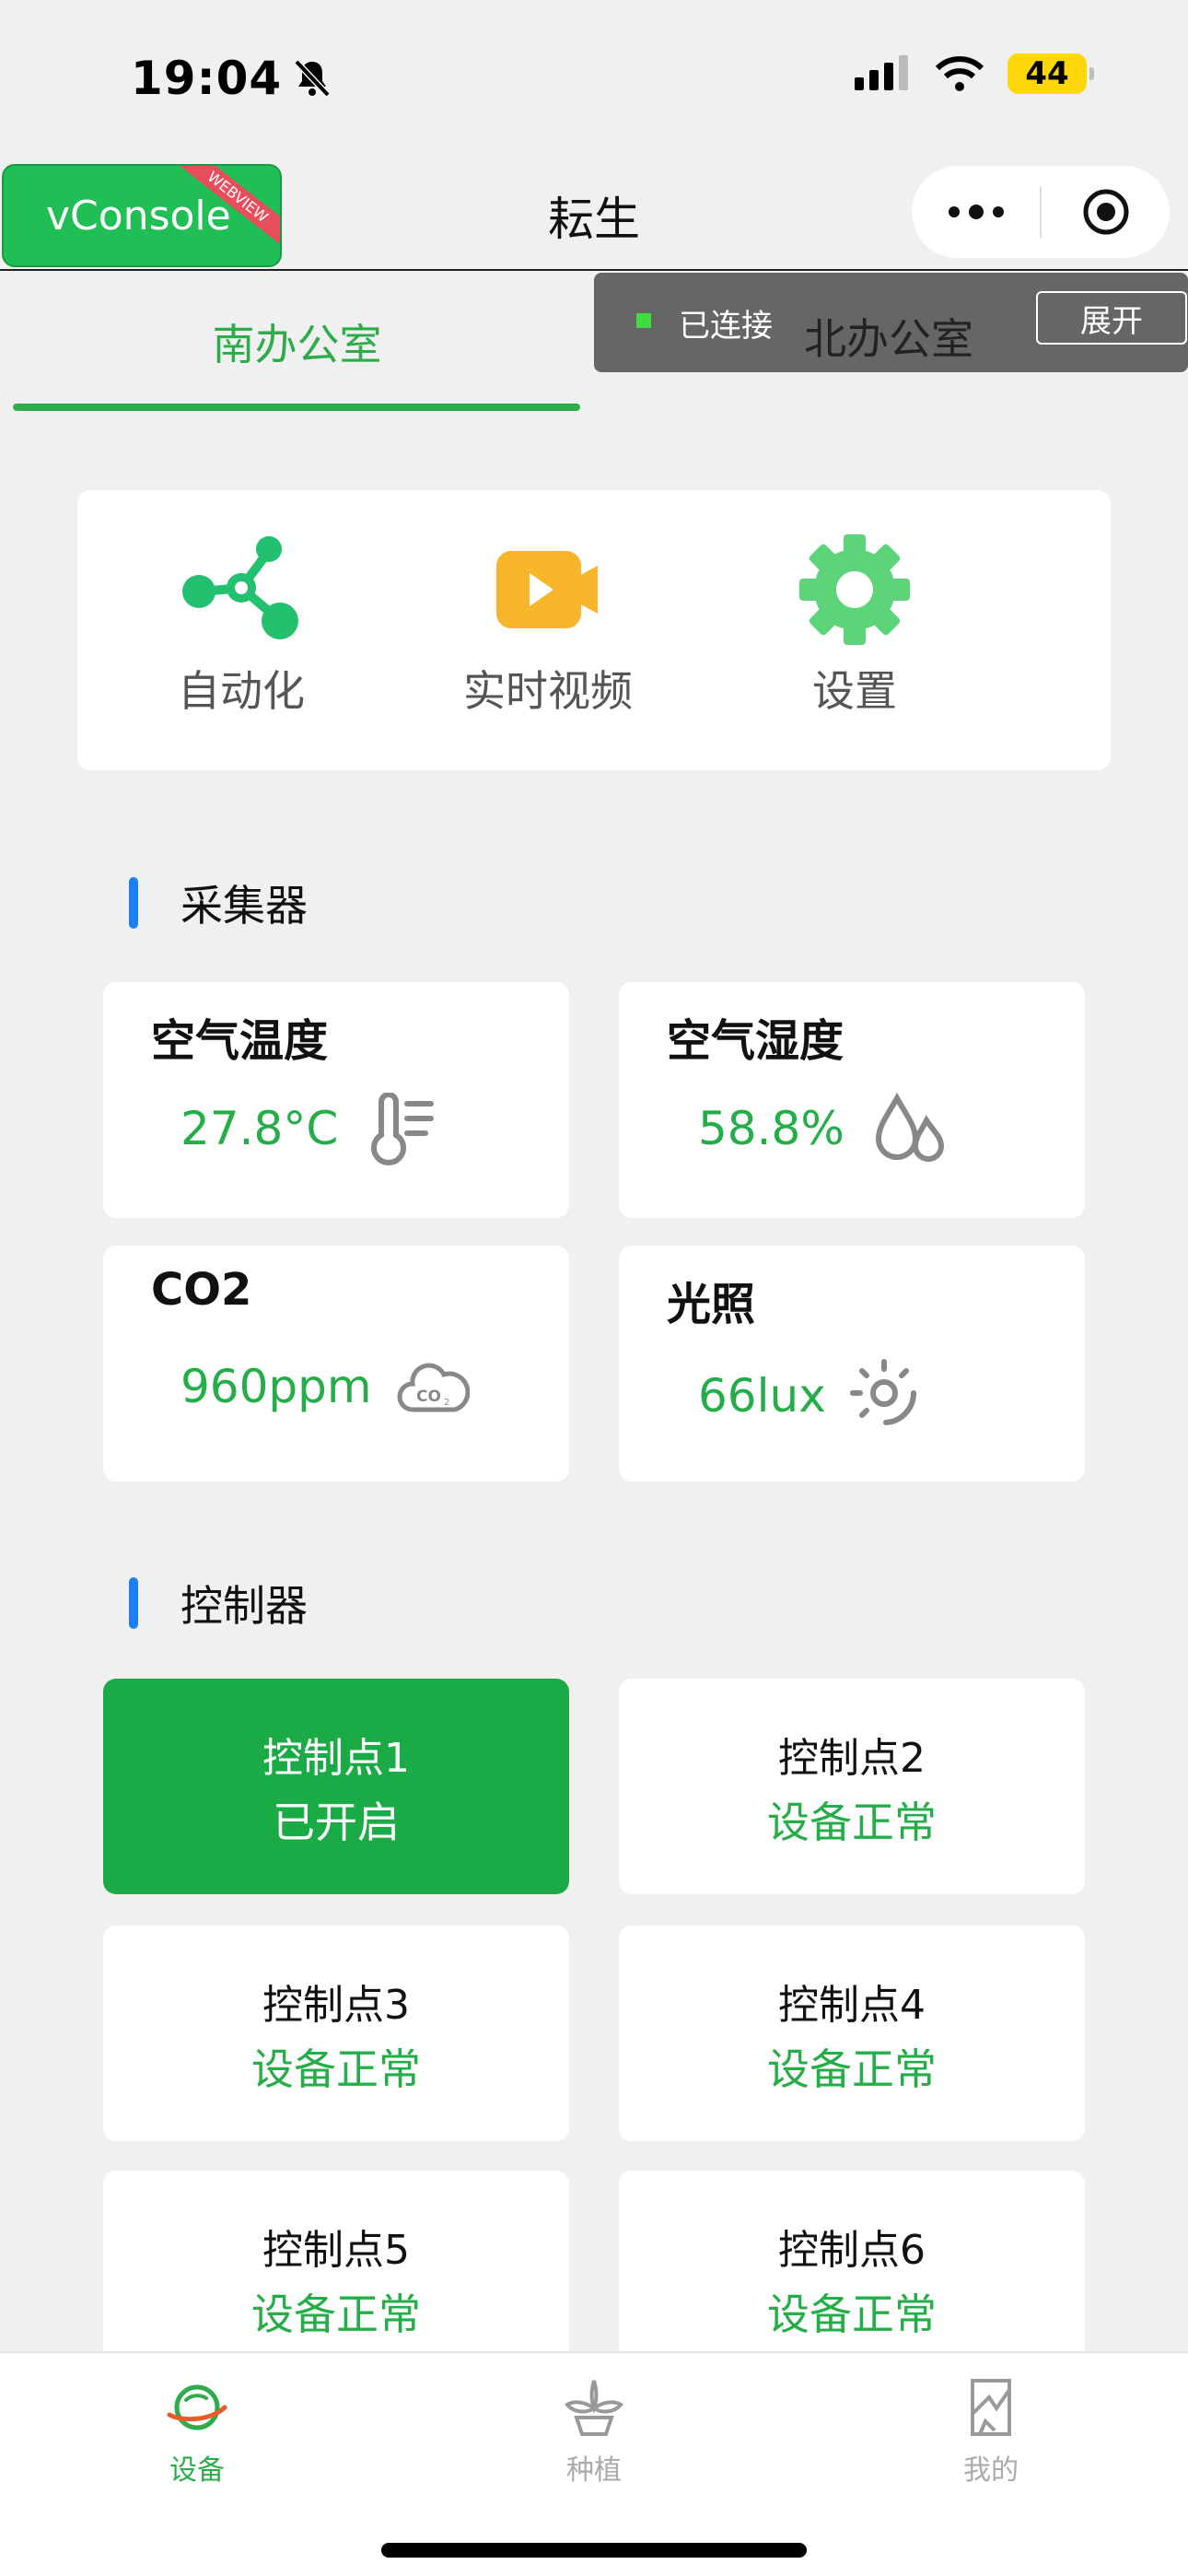 Image resolution: width=1188 pixels, height=2576 pixels. I want to click on sensor-value: 960ppm, so click(276, 1386).